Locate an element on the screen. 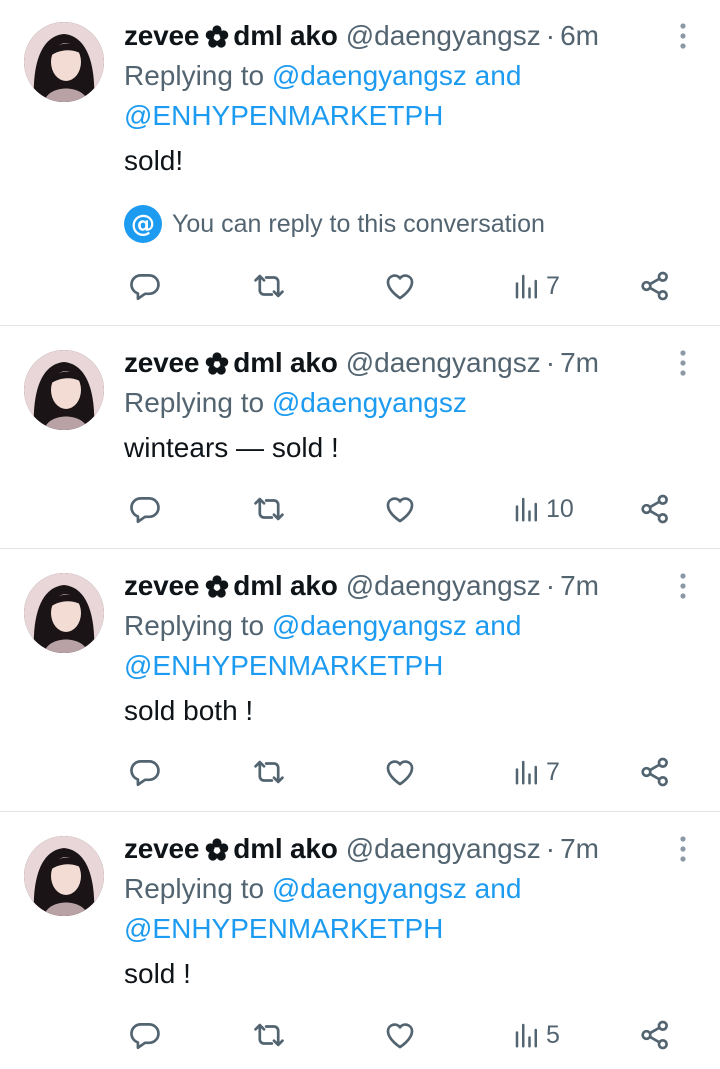 This screenshot has width=720, height=1069. tweet-header: zevee dml ako @daengyangsz · 6m is located at coordinates (407, 36).